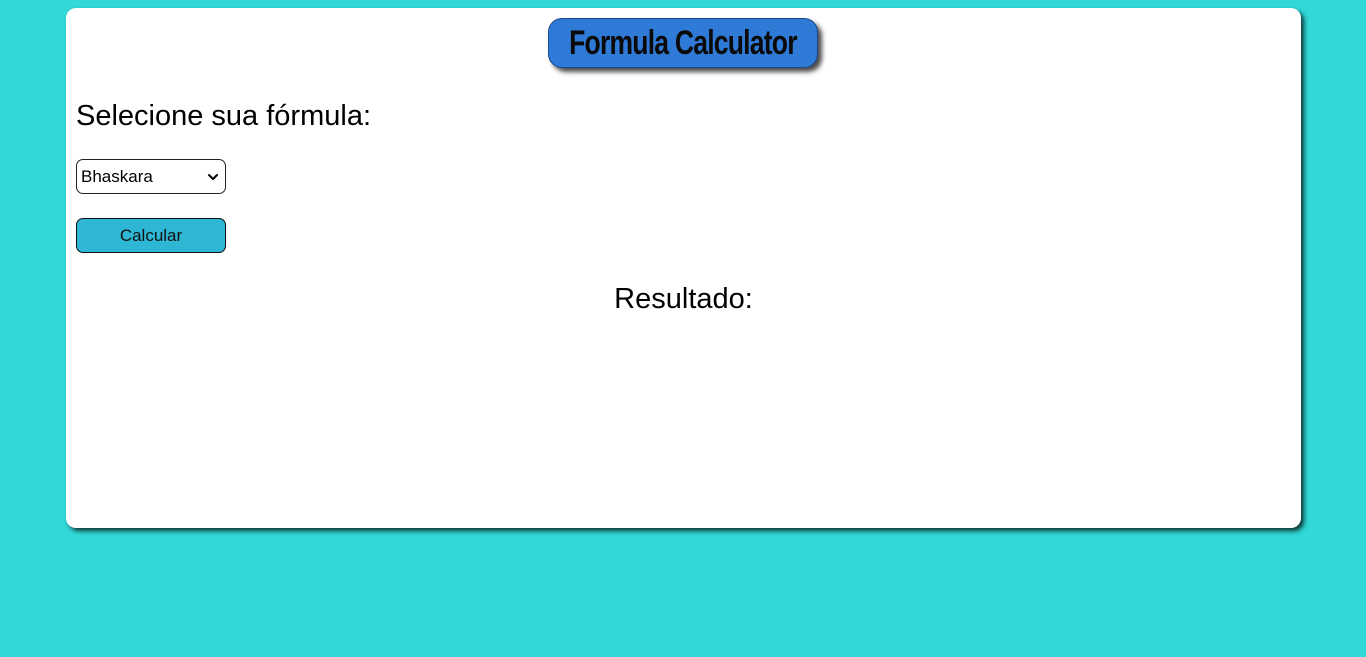 This screenshot has height=657, width=1366. I want to click on page-title: Formula Calculator, so click(683, 42).